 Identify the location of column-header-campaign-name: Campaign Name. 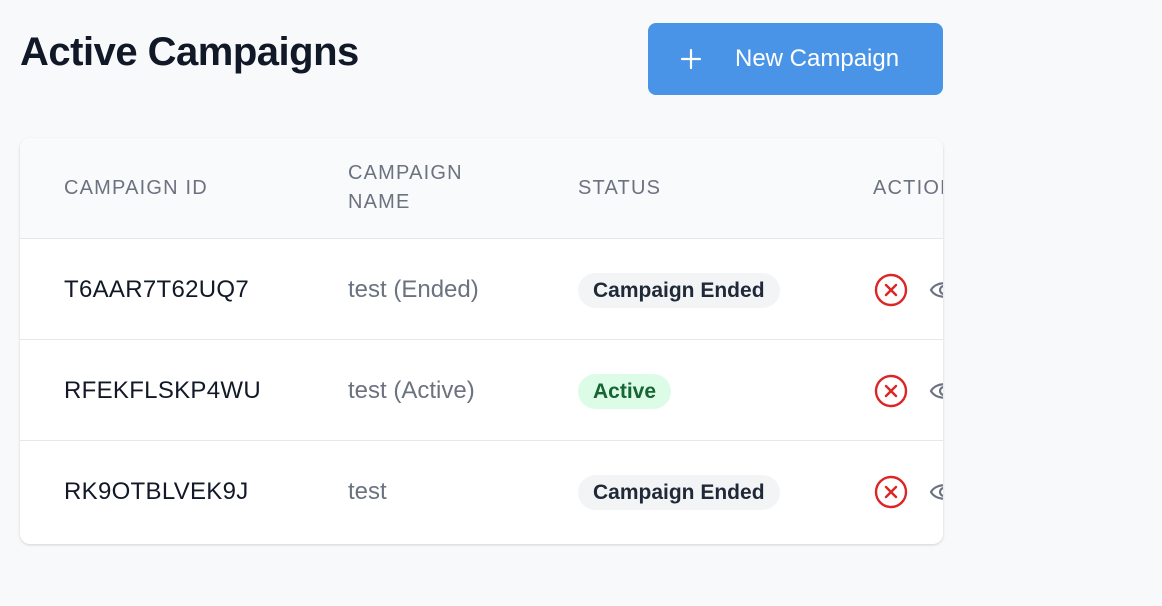
(405, 187).